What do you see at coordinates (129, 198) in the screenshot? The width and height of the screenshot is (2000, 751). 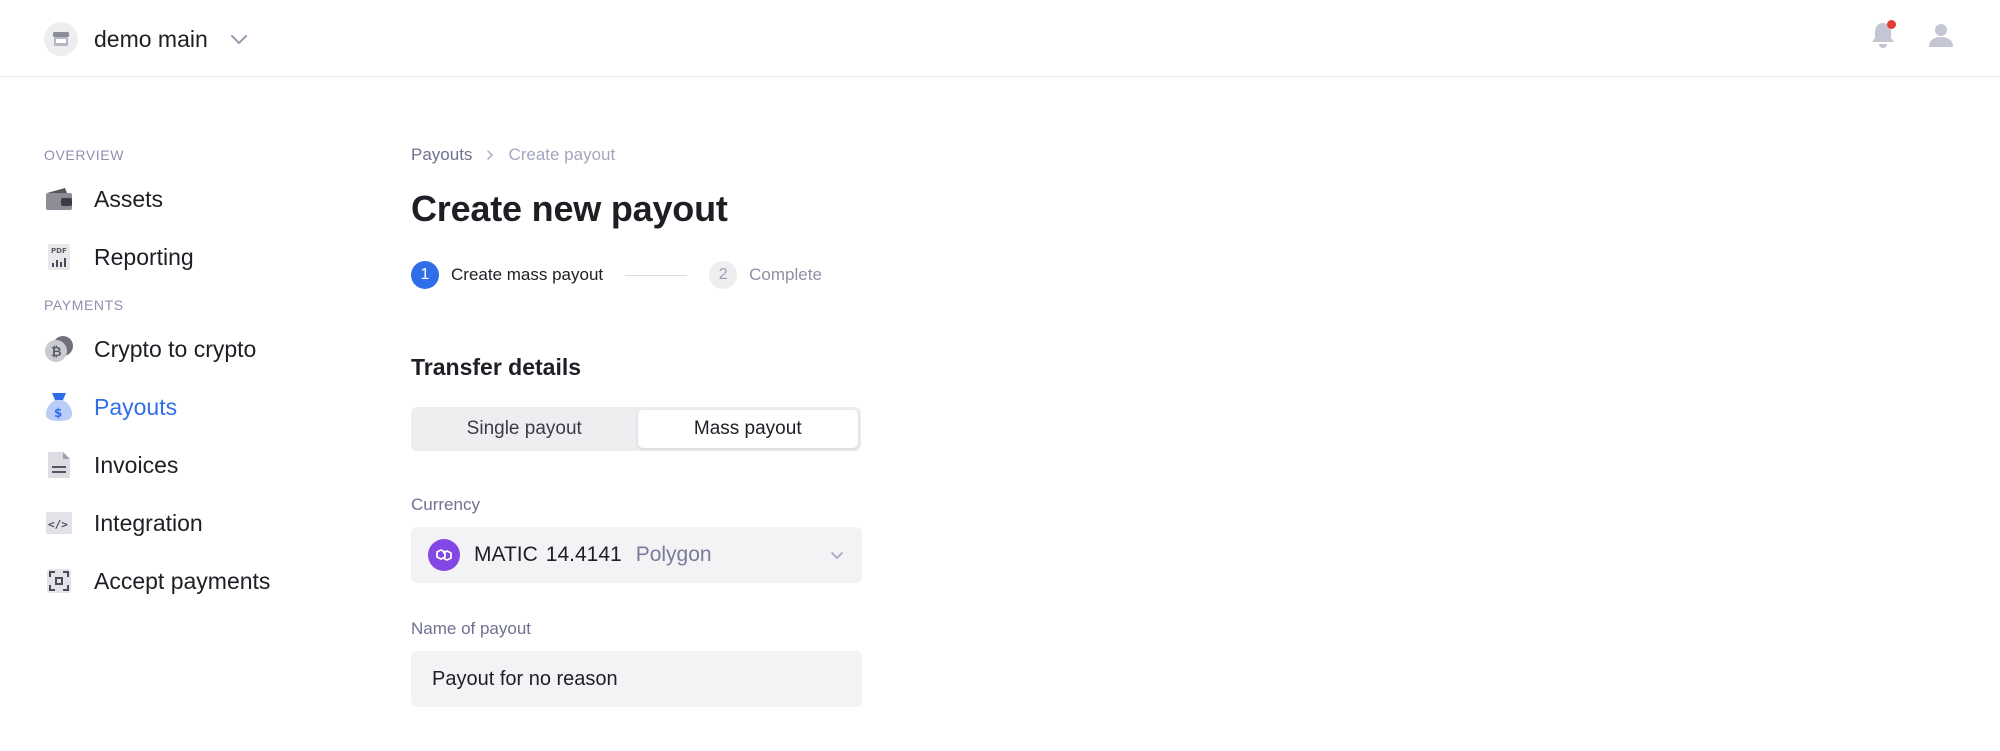 I see `sidebar-item-label: Assets` at bounding box center [129, 198].